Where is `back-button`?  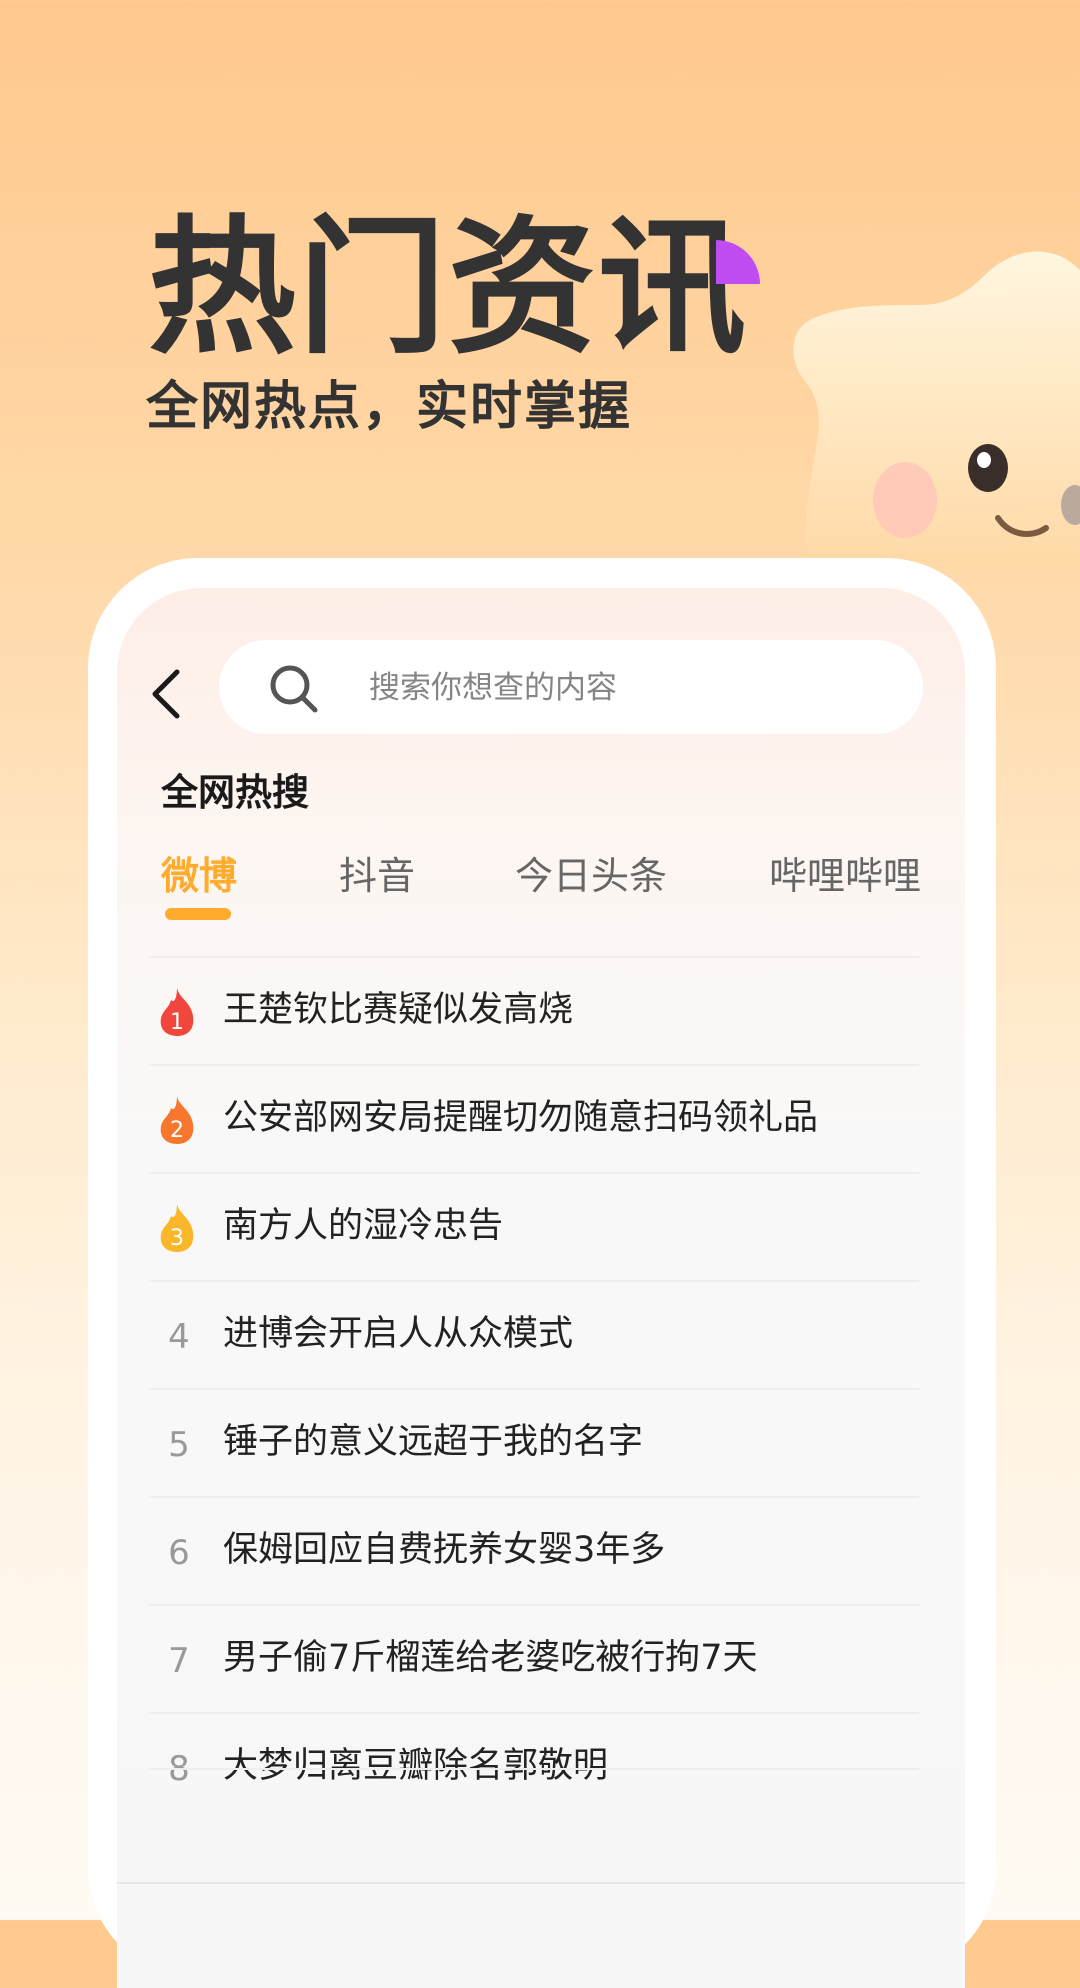 back-button is located at coordinates (167, 694).